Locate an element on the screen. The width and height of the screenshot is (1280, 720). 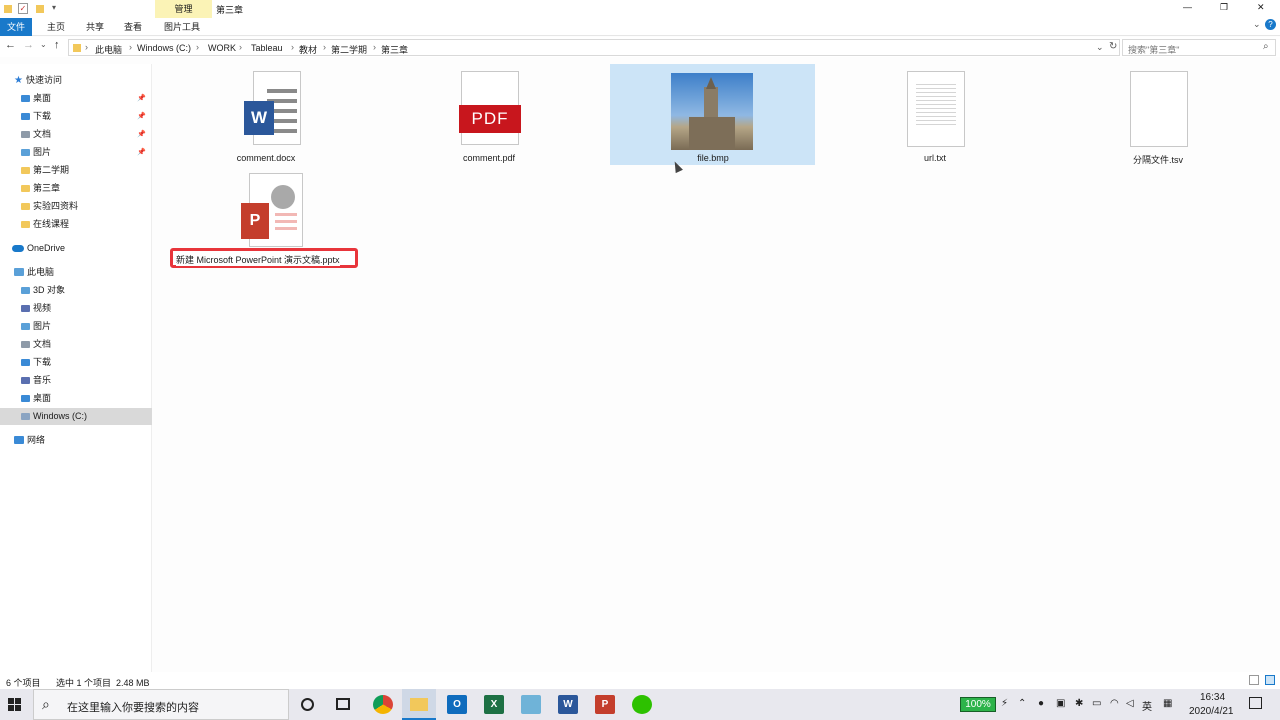
sidebar-item-pc-1: 视频 is located at coordinates (76, 308).